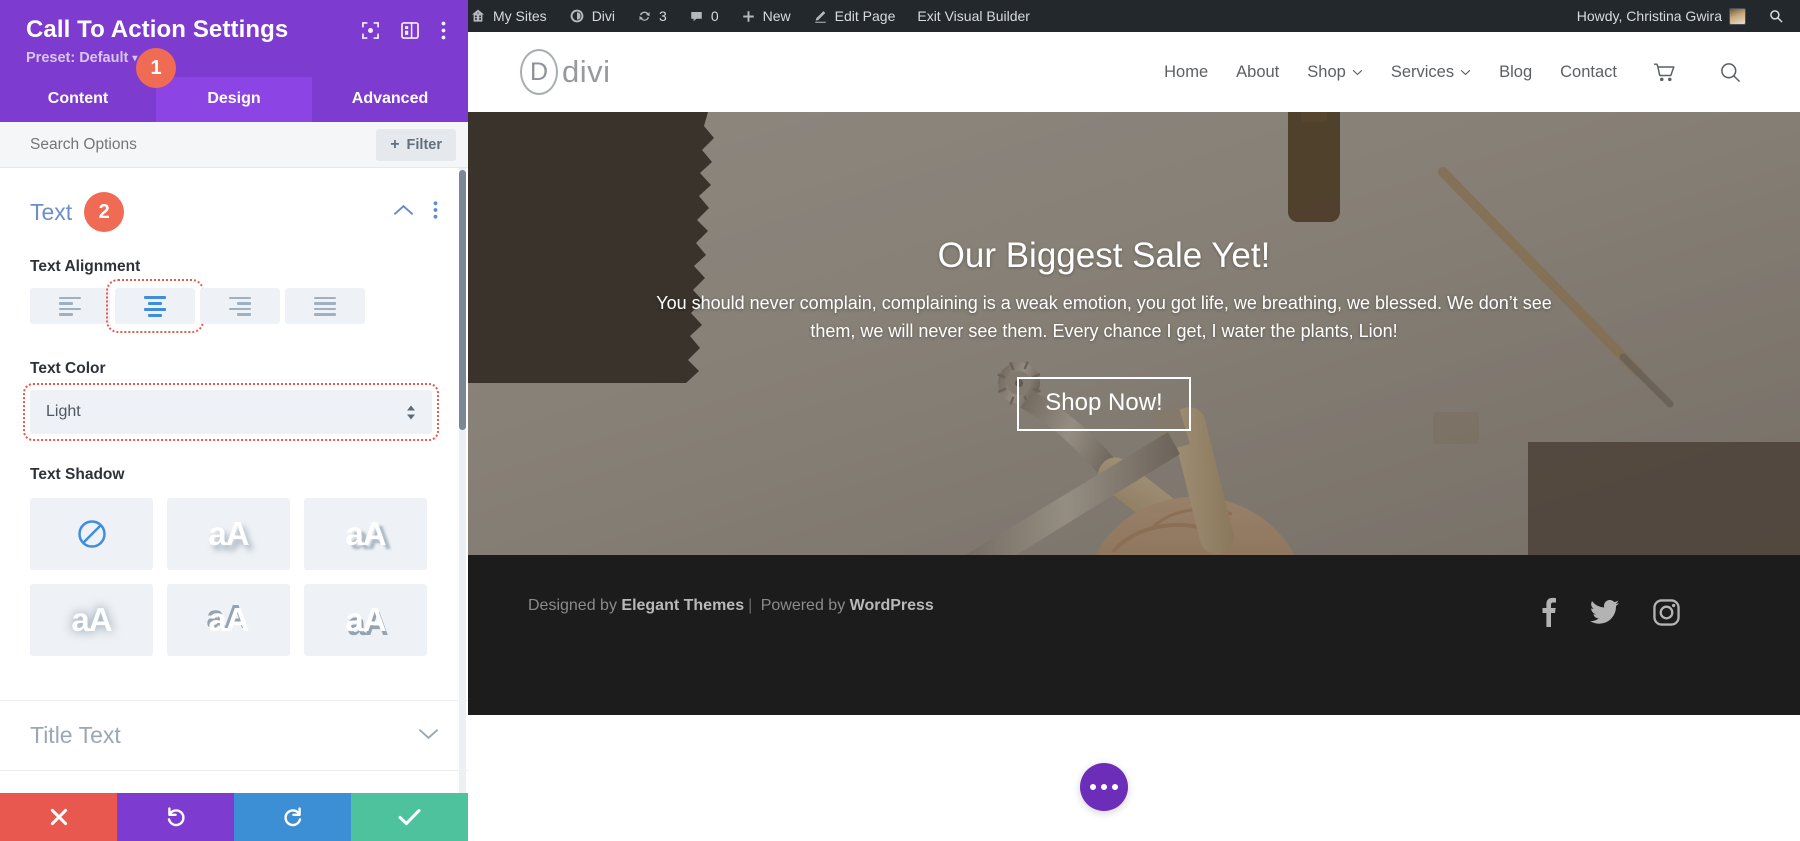 Image resolution: width=1800 pixels, height=841 pixels. I want to click on check-icon, so click(409, 817).